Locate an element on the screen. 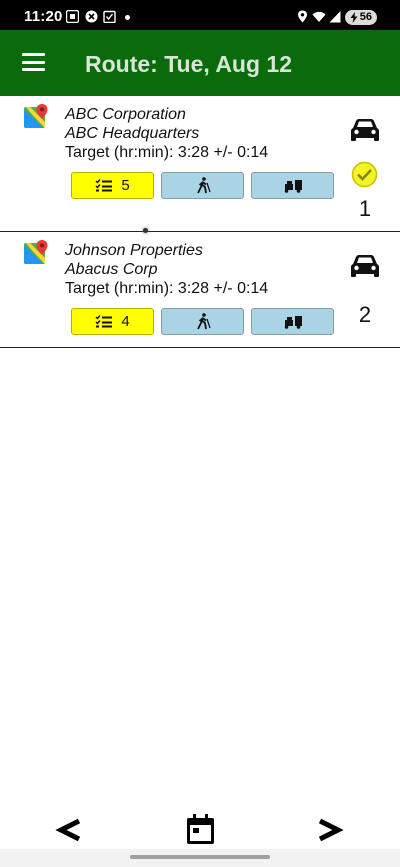  wifi-icon is located at coordinates (319, 16).